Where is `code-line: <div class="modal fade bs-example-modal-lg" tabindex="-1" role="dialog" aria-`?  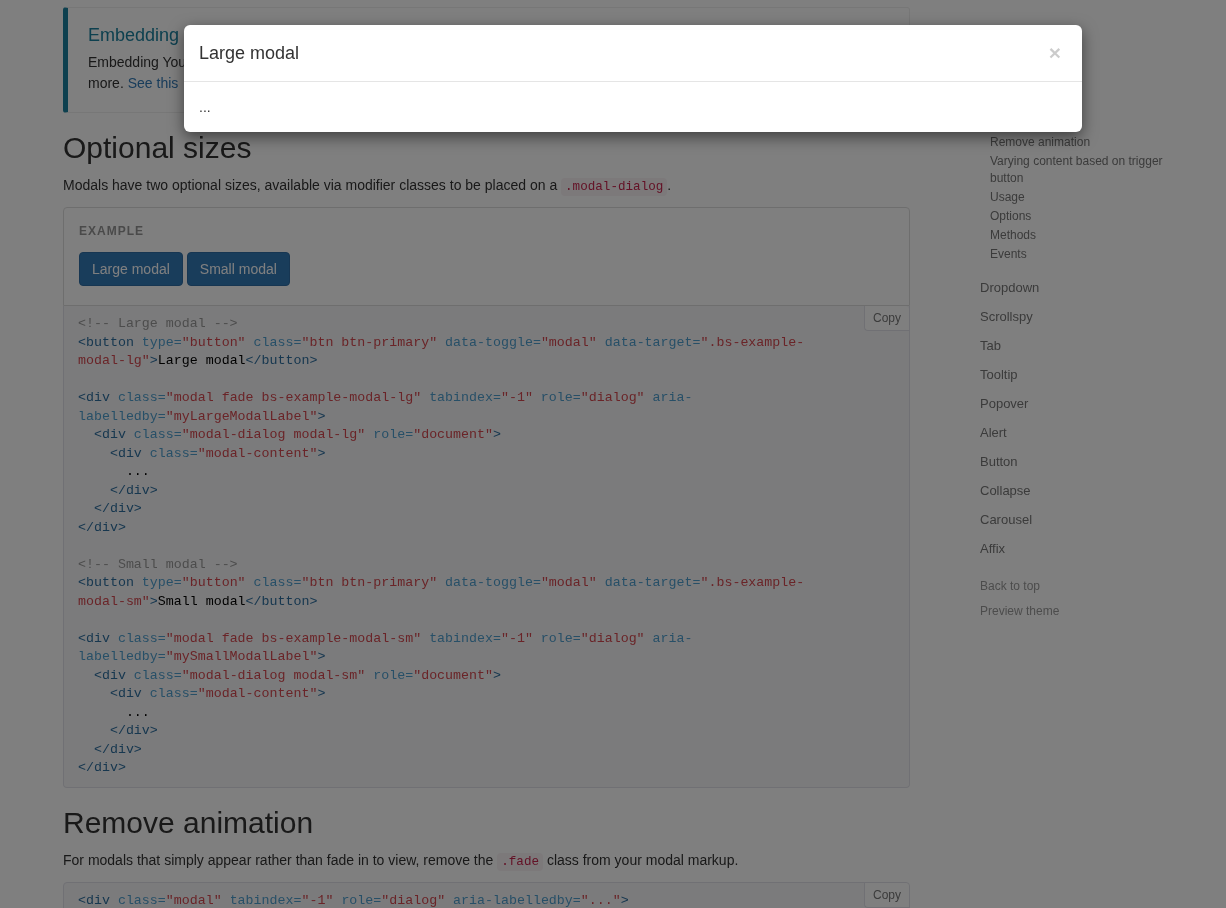 code-line: <div class="modal fade bs-example-modal-lg" tabindex="-1" role="dialog" aria- is located at coordinates (385, 398).